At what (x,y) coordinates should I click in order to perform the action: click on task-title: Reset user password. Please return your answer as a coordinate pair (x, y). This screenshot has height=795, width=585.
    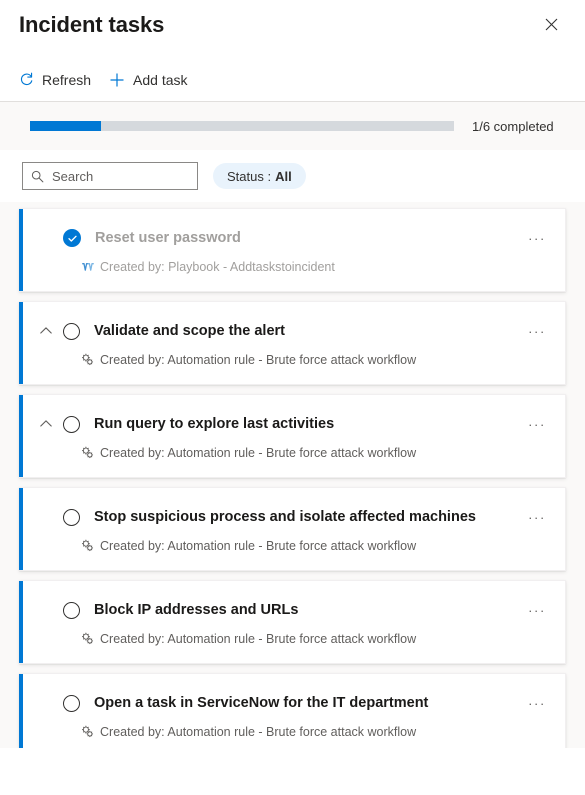
    Looking at the image, I should click on (168, 238).